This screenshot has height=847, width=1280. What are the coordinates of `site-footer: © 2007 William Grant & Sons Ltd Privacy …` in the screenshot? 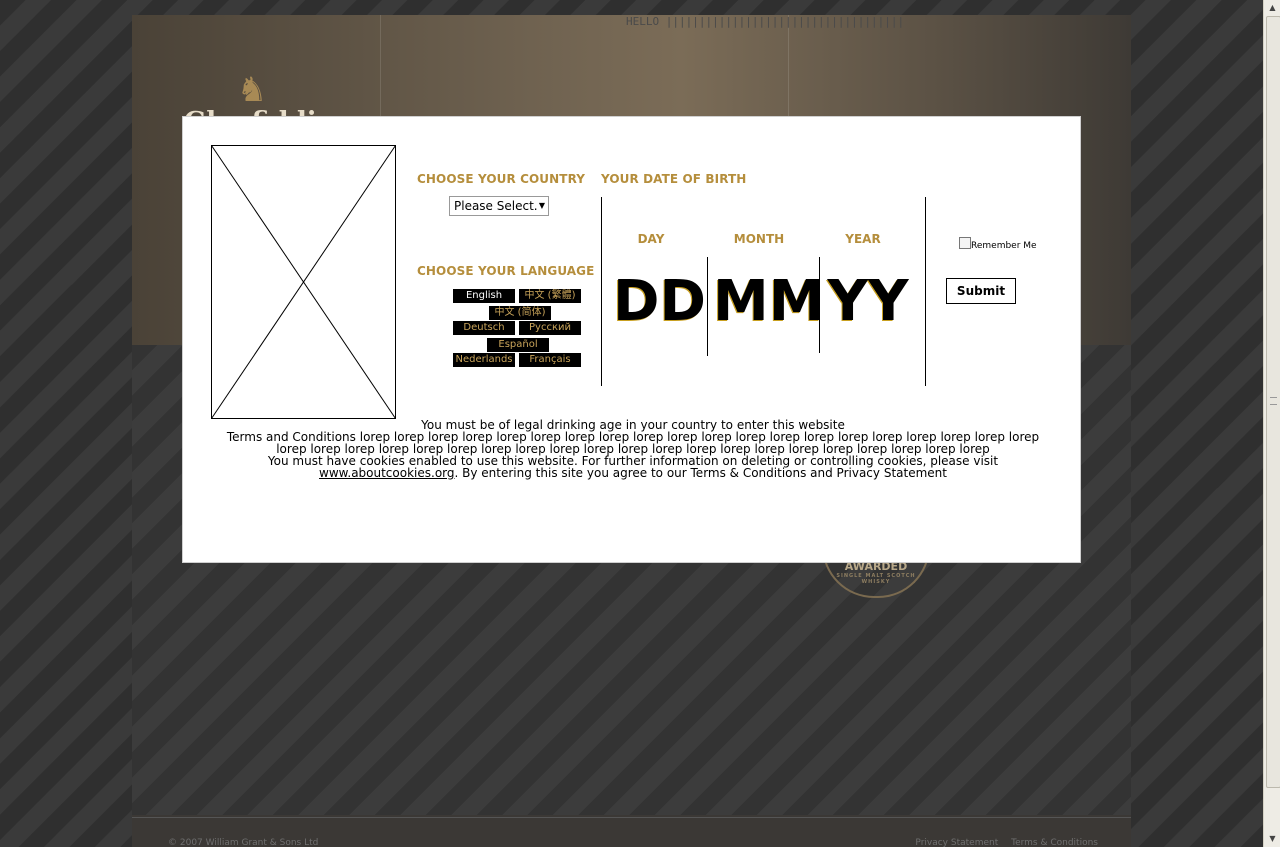 It's located at (633, 842).